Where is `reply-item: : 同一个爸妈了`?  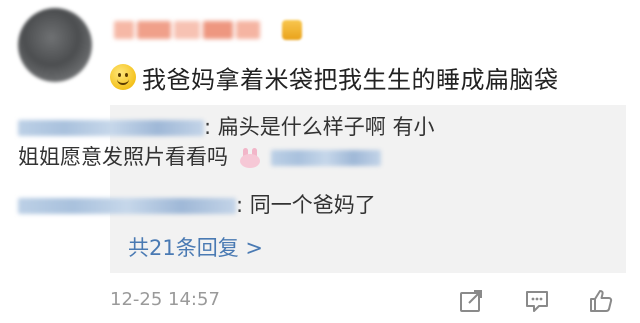
reply-item: : 同一个爸妈了 is located at coordinates (197, 205).